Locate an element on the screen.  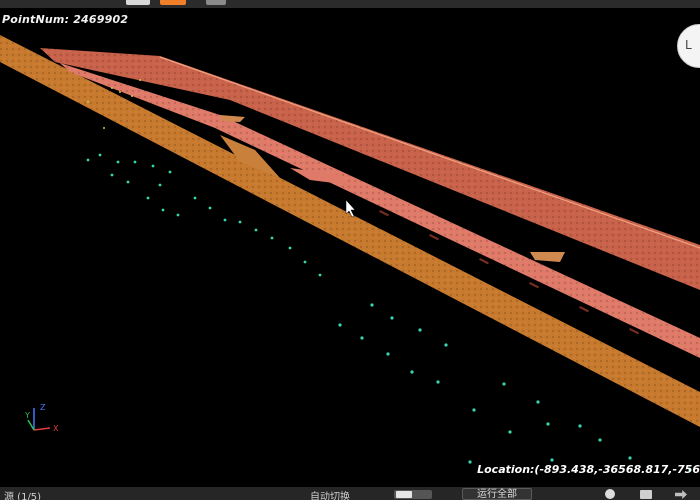
auto-switch-label: 自动切换 is located at coordinates (330, 496).